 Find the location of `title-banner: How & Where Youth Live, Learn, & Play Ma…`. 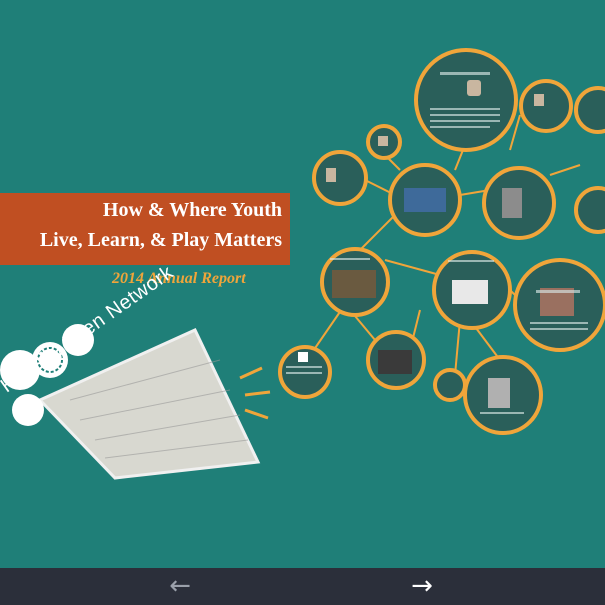

title-banner: How & Where Youth Live, Learn, & Play Ma… is located at coordinates (145, 229).